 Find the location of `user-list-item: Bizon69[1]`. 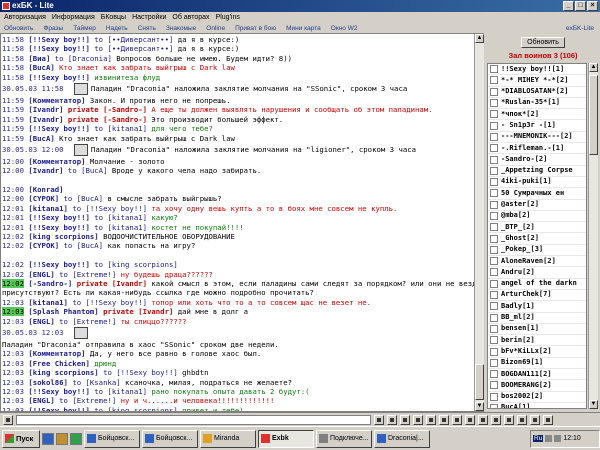

user-list-item: Bizon69[1] is located at coordinates (537, 364).